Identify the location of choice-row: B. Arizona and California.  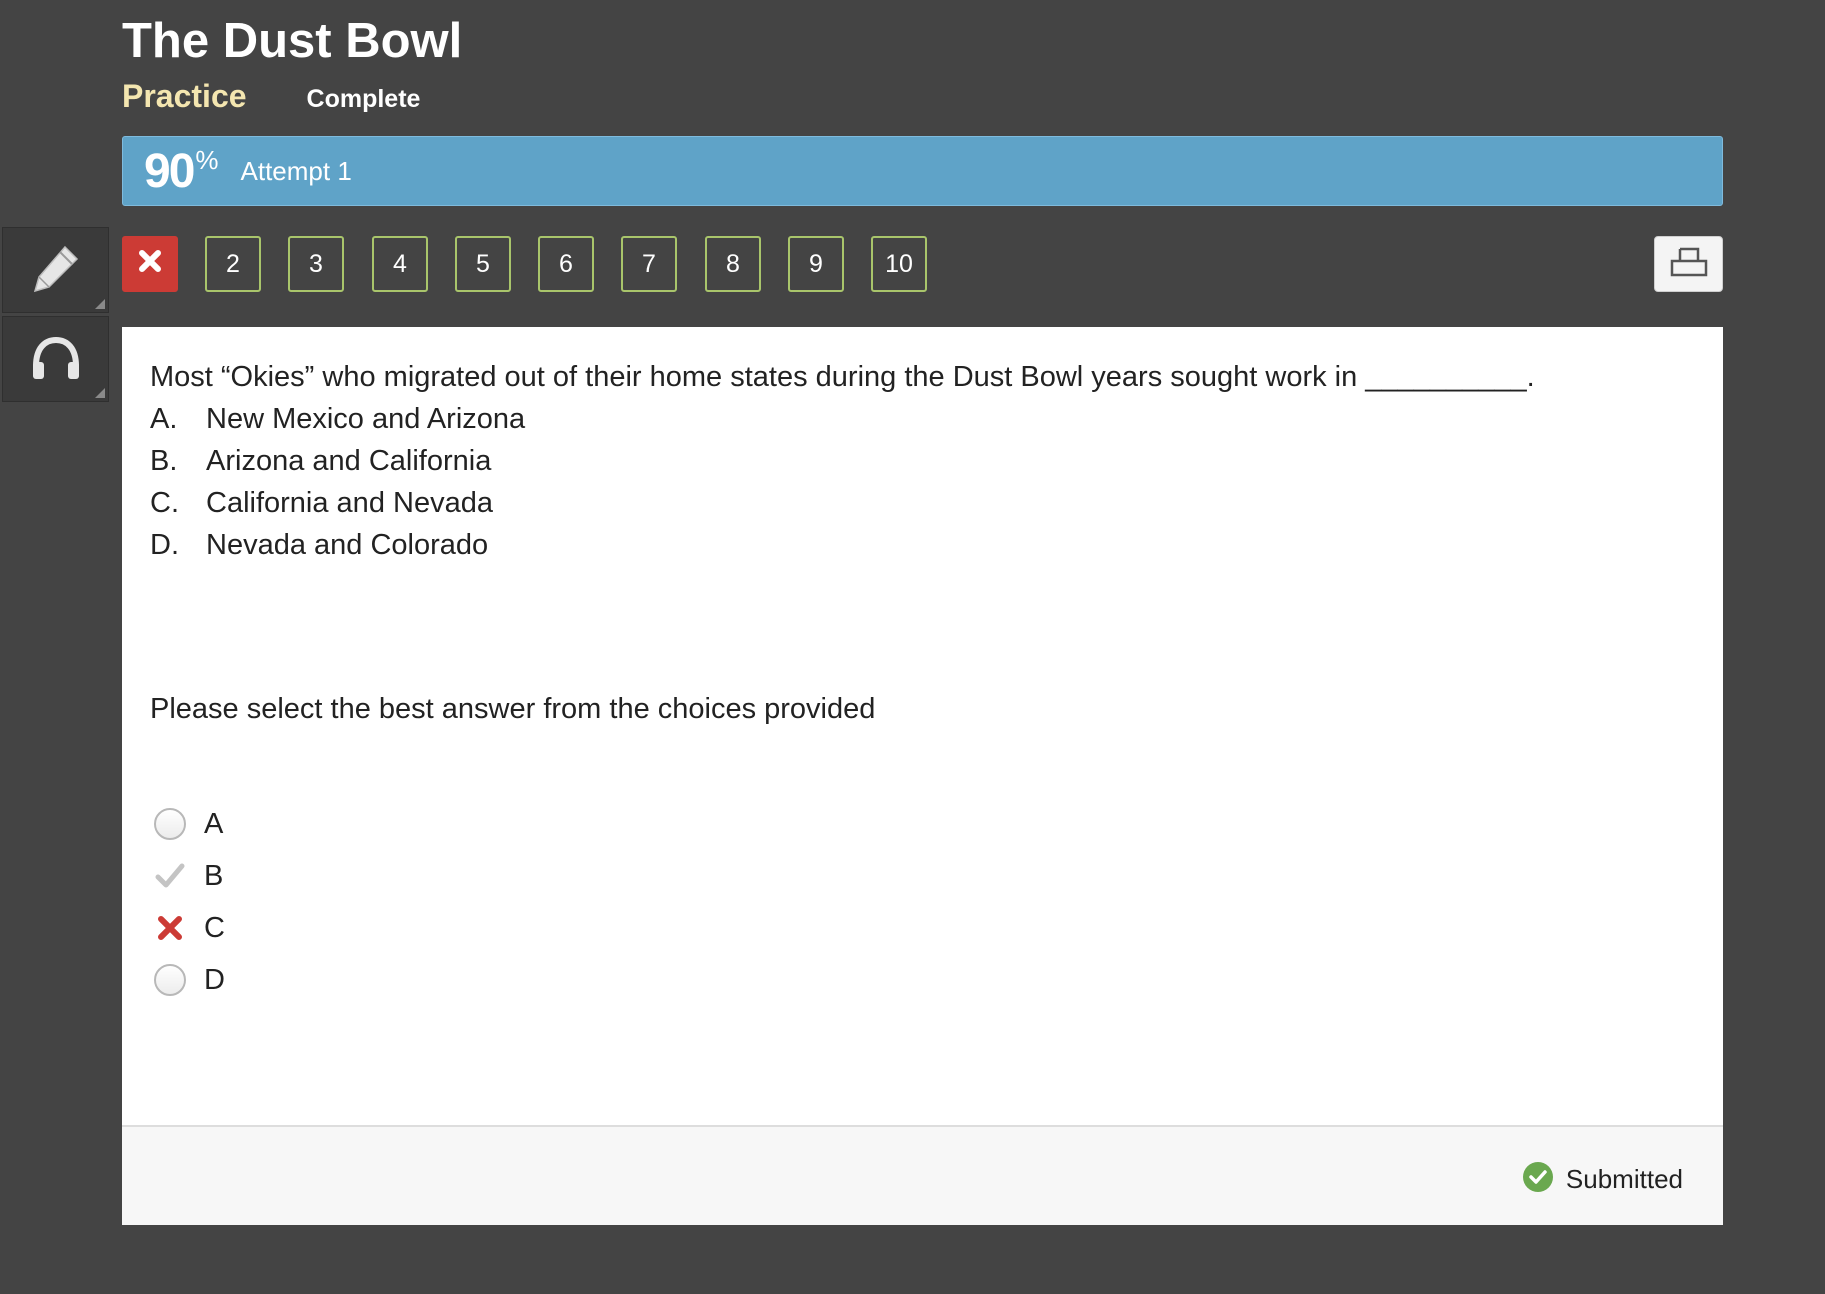
(320, 461).